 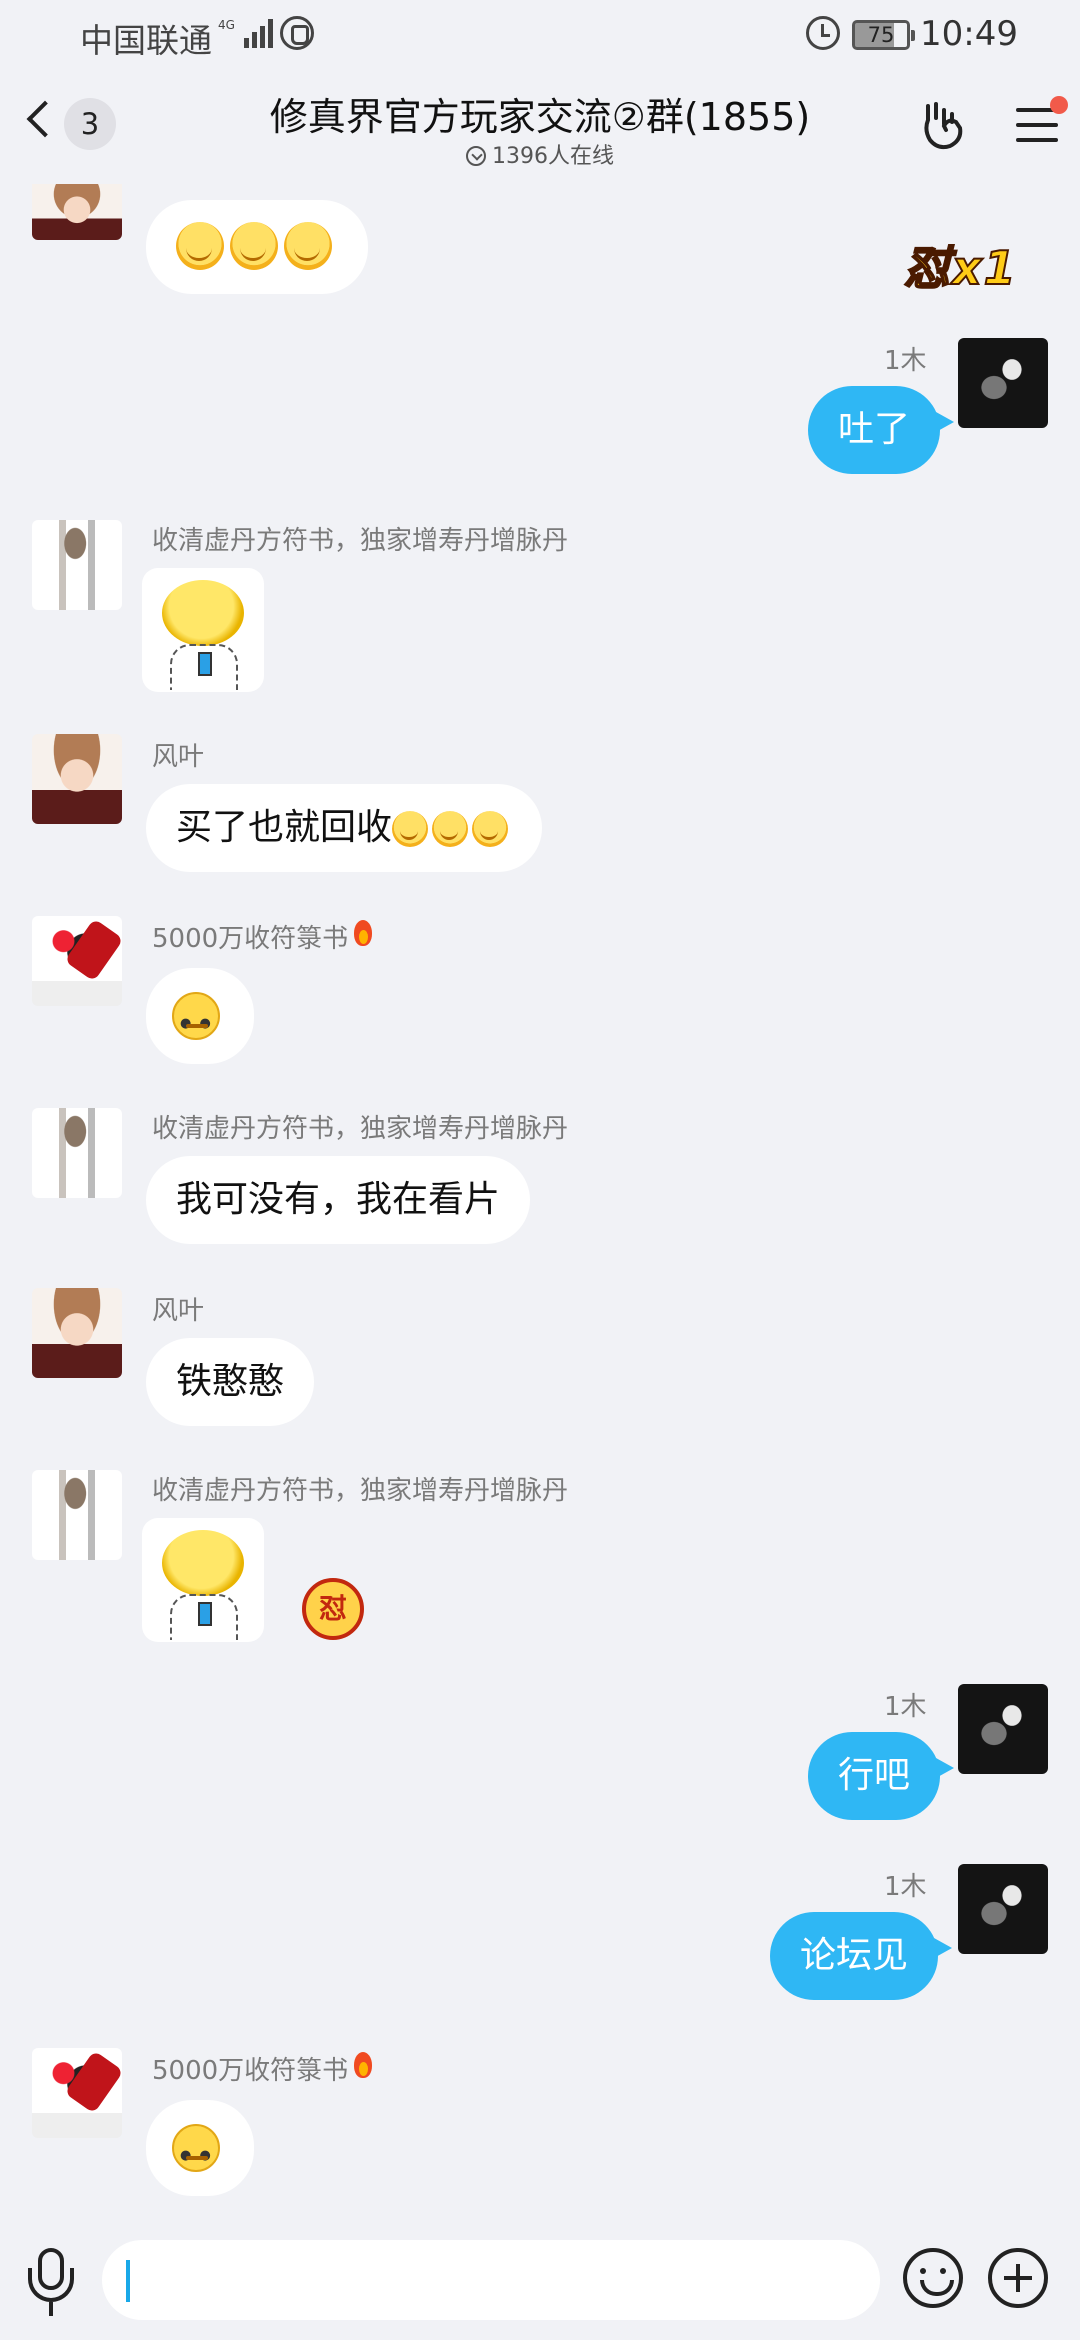 I want to click on carrier-label: 中国联通, so click(x=146, y=40).